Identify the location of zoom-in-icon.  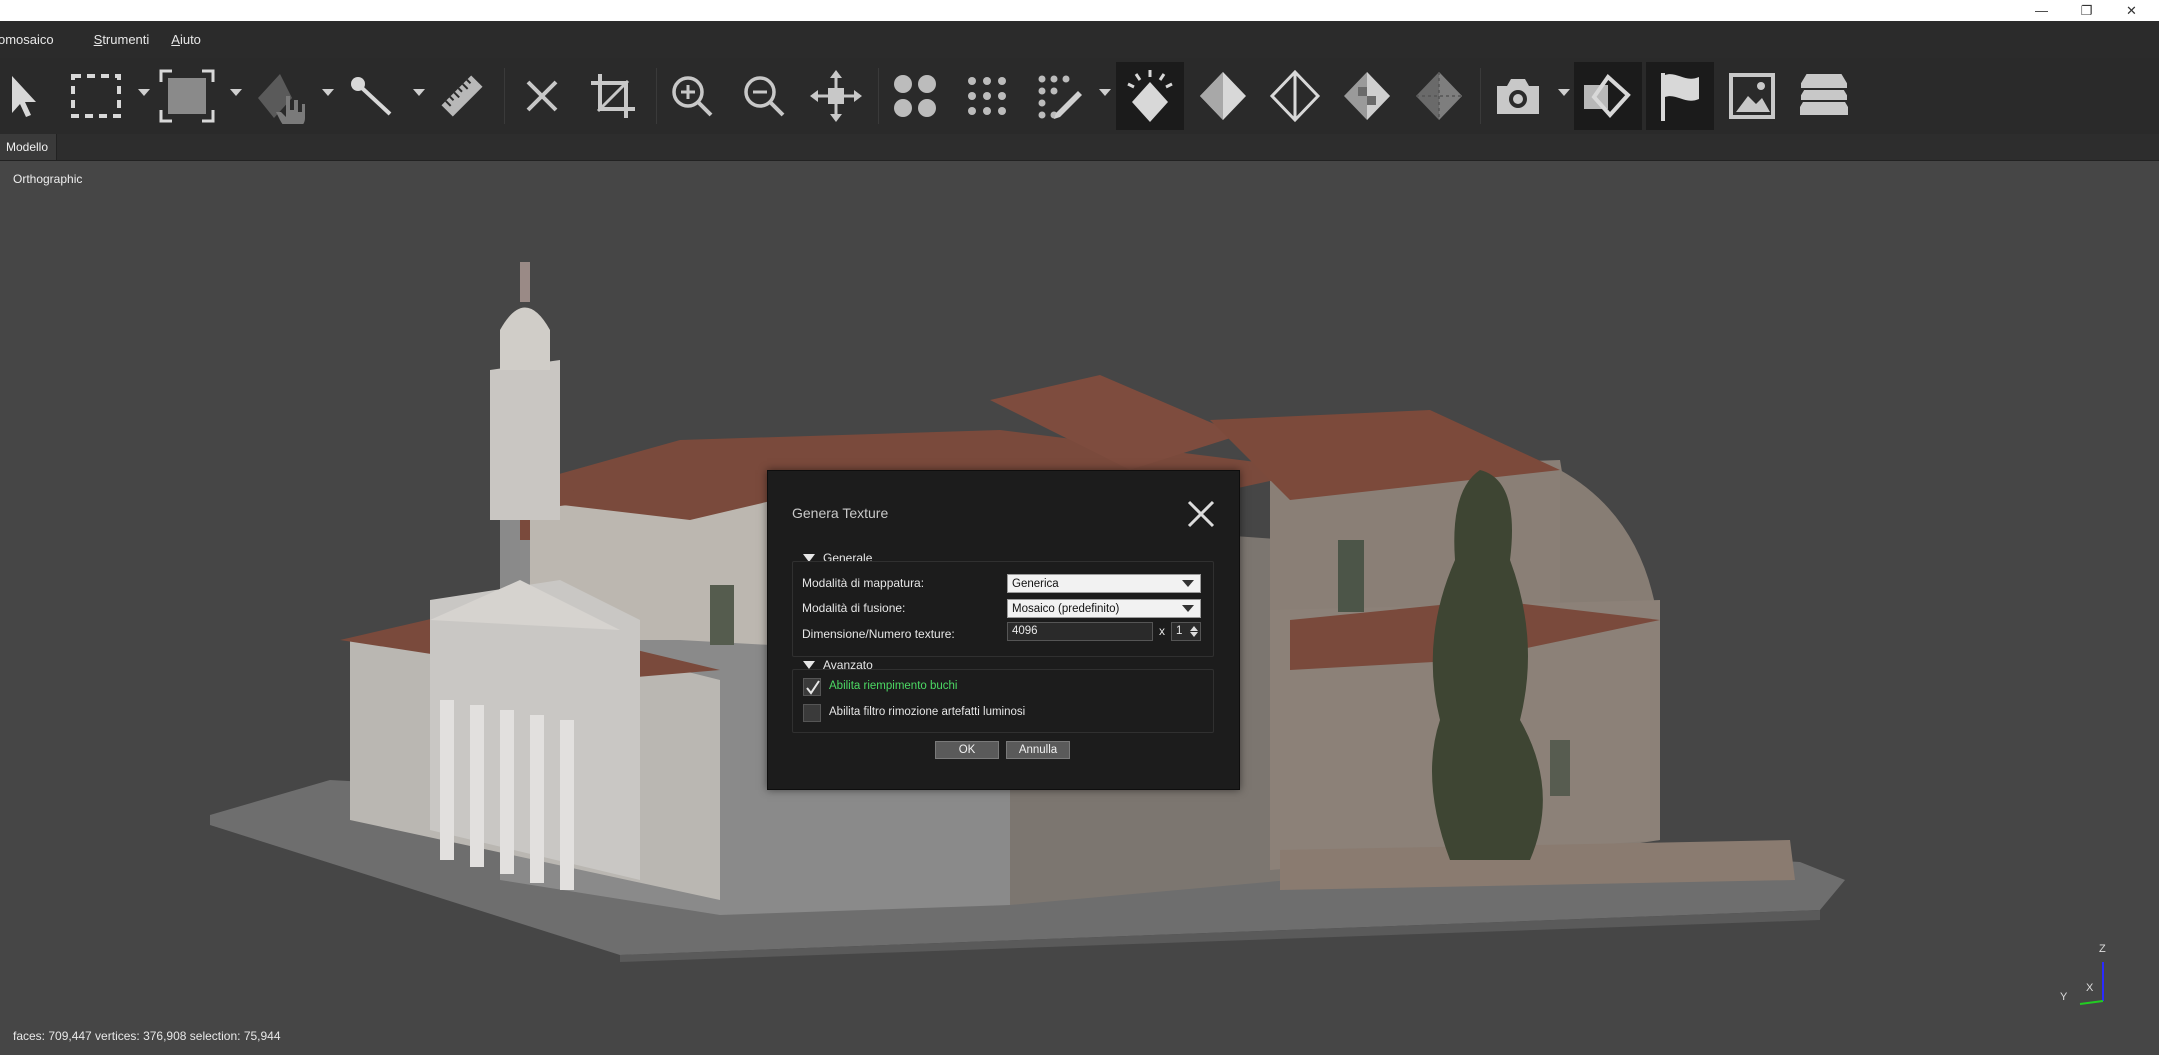
(692, 96).